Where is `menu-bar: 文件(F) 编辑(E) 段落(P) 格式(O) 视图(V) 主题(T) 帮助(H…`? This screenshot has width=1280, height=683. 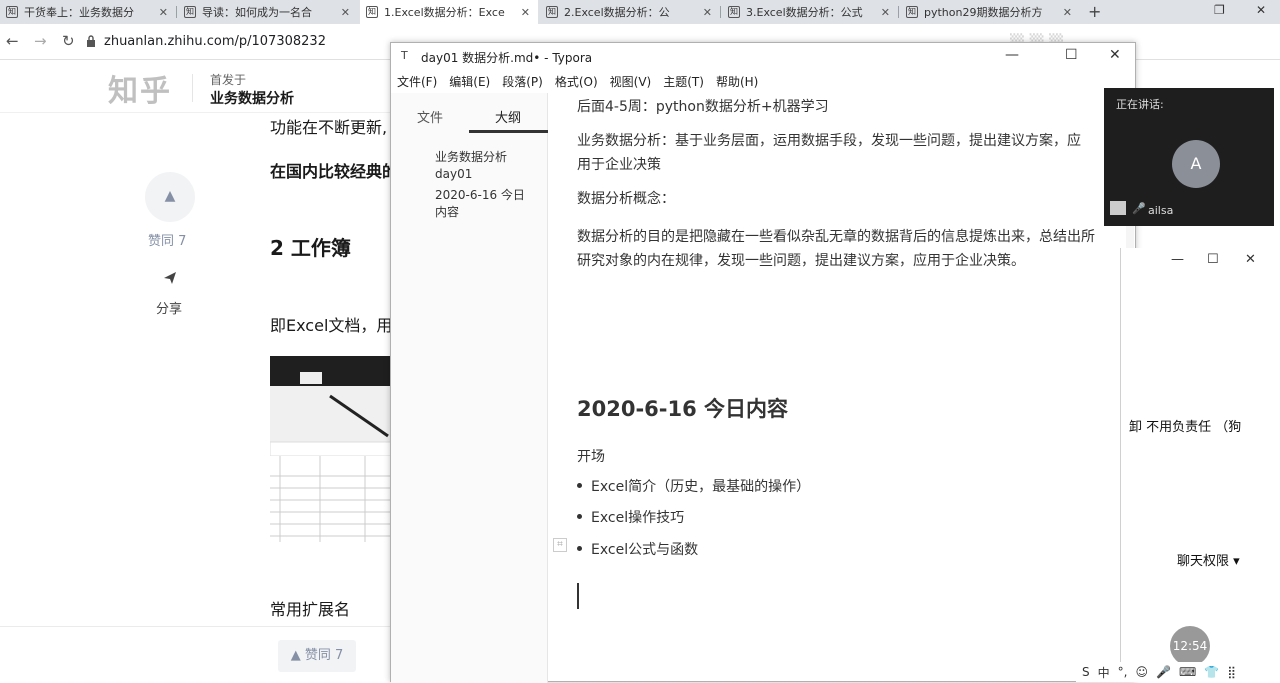
menu-bar: 文件(F) 编辑(E) 段落(P) 格式(O) 视图(V) 主题(T) 帮助(H… is located at coordinates (763, 82).